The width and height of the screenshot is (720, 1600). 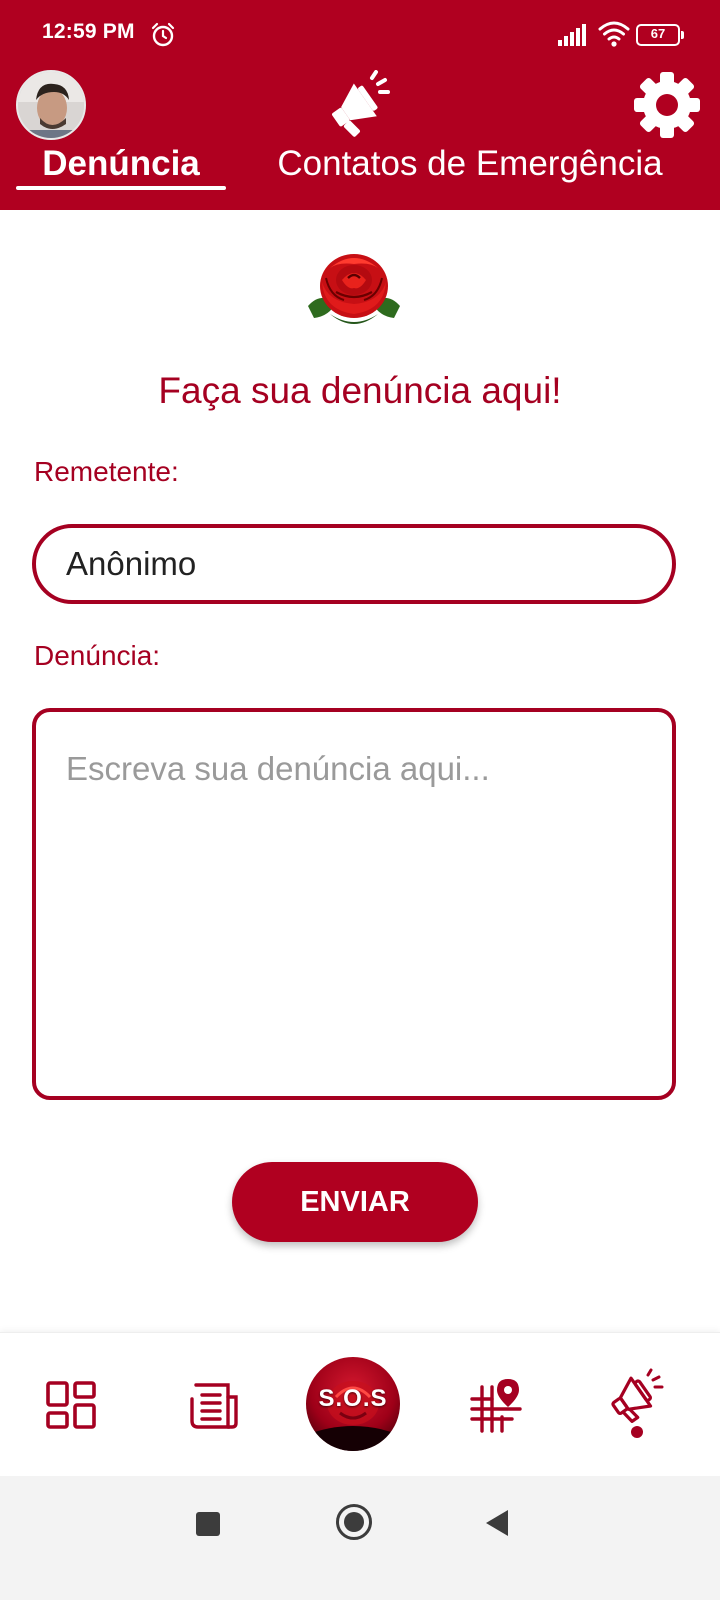 I want to click on rose-logo, so click(x=354, y=289).